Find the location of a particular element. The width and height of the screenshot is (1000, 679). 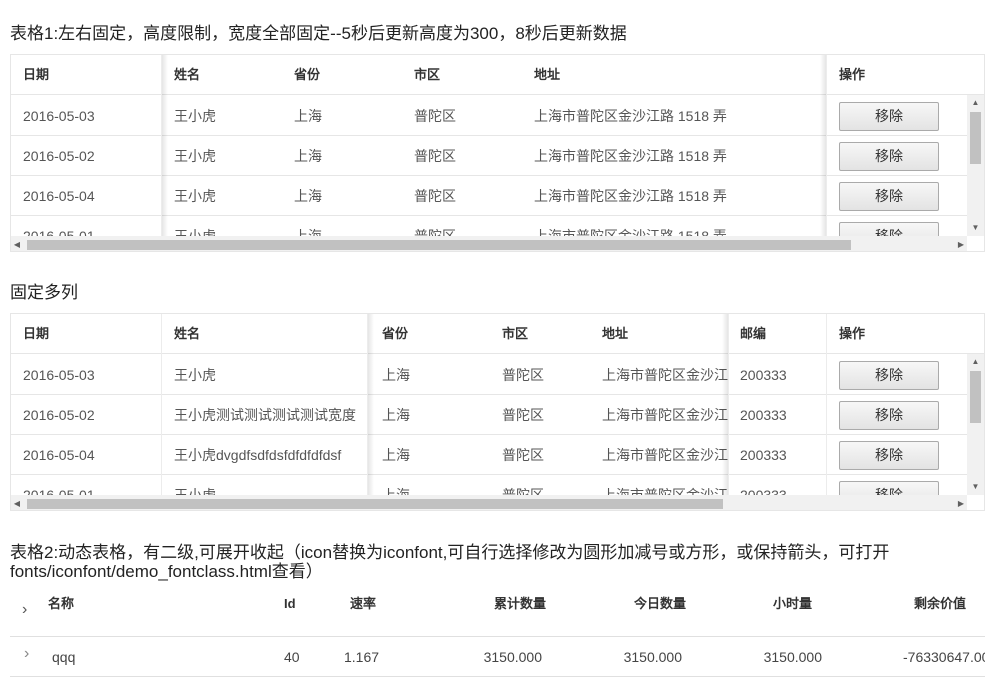

table2-vertical-scrollbar: ▲ ▼ is located at coordinates (975, 424).